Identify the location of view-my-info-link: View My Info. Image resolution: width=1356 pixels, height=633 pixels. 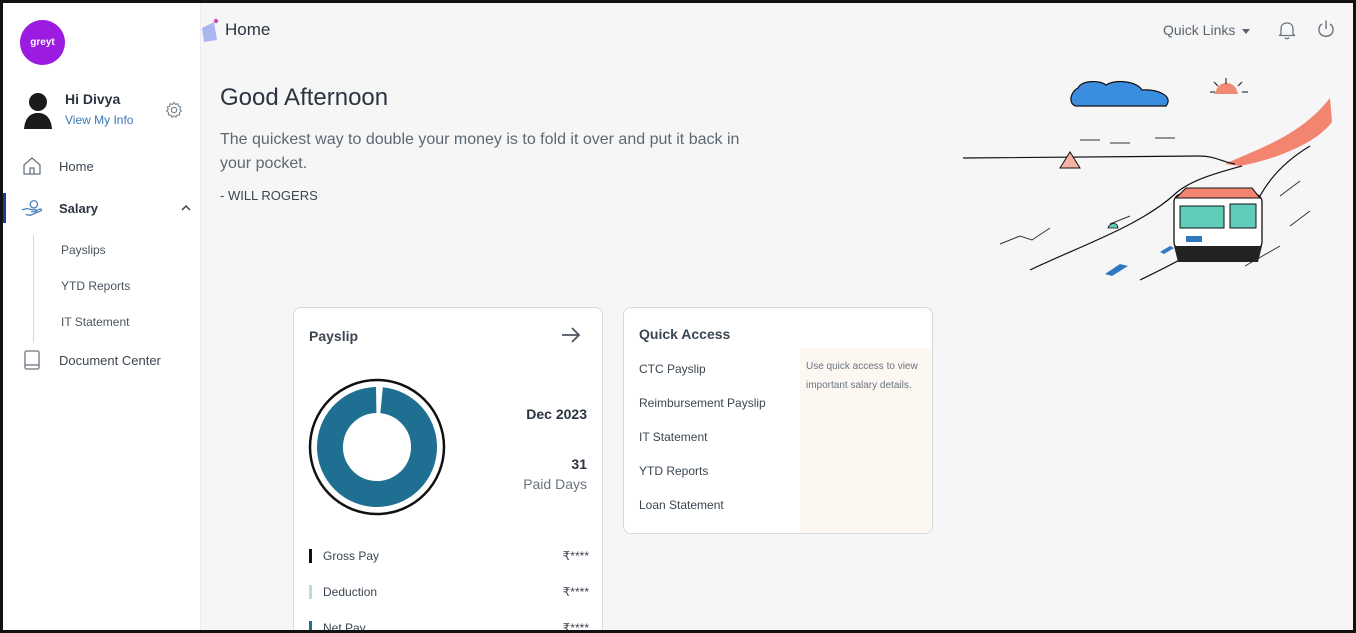
(99, 120).